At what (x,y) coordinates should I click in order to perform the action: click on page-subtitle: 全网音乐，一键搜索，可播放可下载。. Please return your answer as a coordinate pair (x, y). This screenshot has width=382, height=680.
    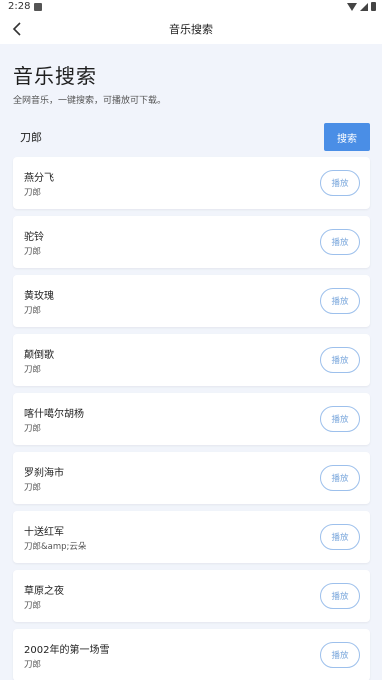
    Looking at the image, I should click on (90, 101).